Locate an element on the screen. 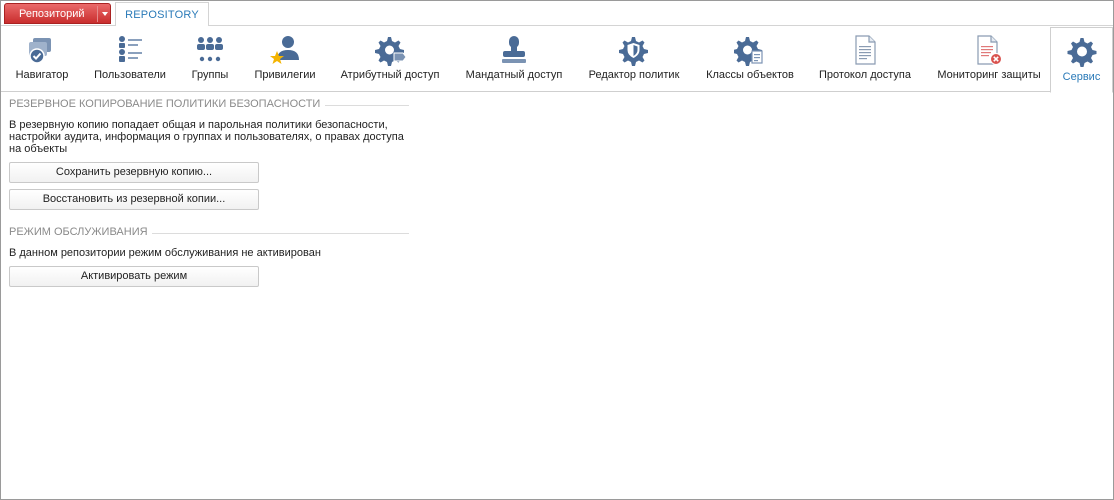  ribbon-item-label: Пользователи is located at coordinates (130, 75).